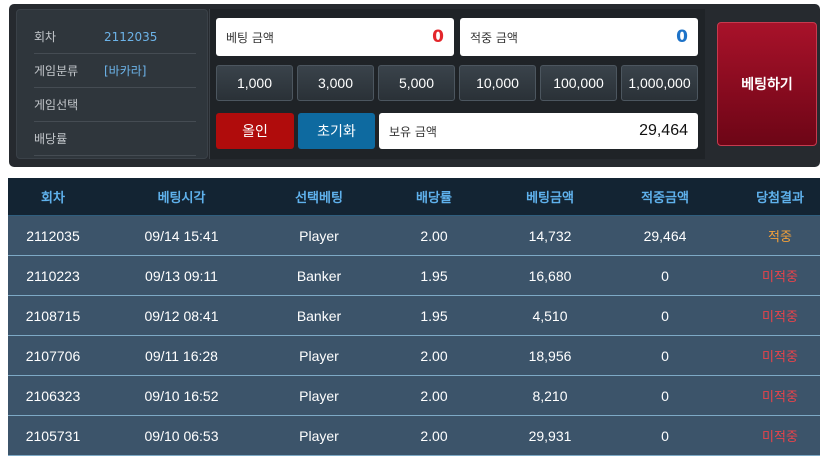 Image resolution: width=822 pixels, height=461 pixels. What do you see at coordinates (250, 37) in the screenshot?
I see `bet-amount-label: 베팅 금액` at bounding box center [250, 37].